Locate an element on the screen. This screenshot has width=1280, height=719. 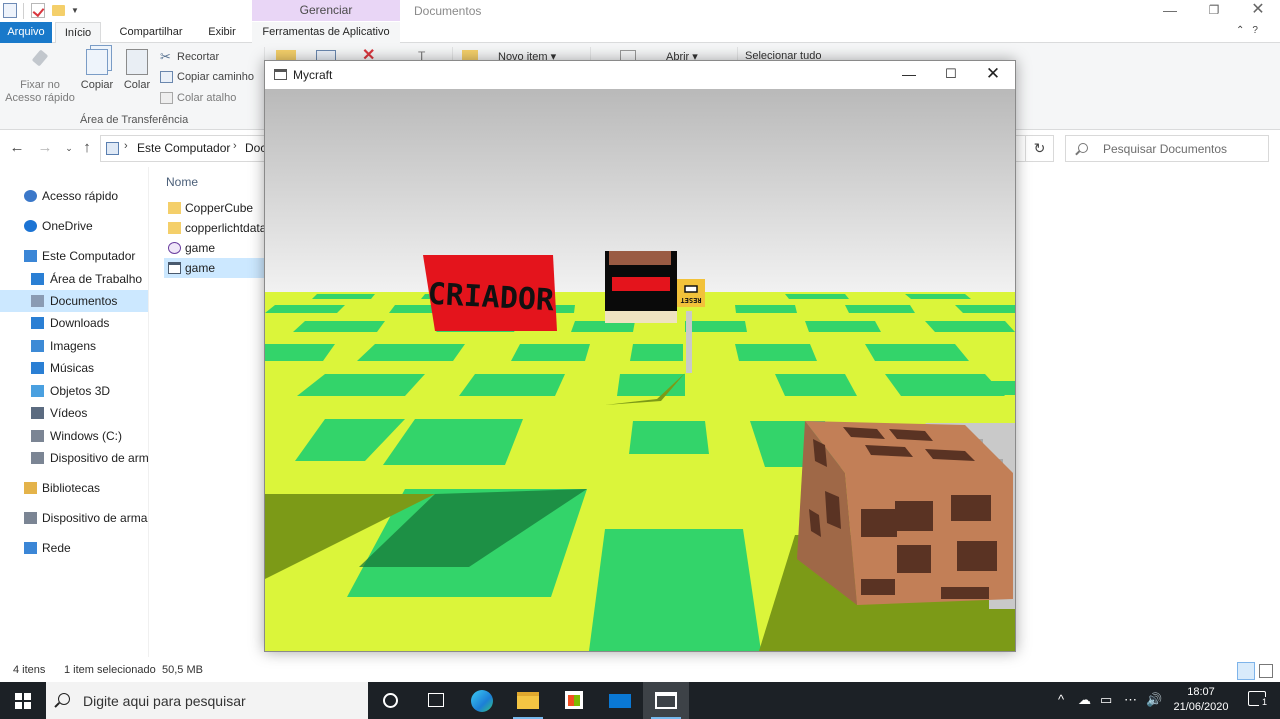
status-item-count: 4 itens is located at coordinates (29, 670).